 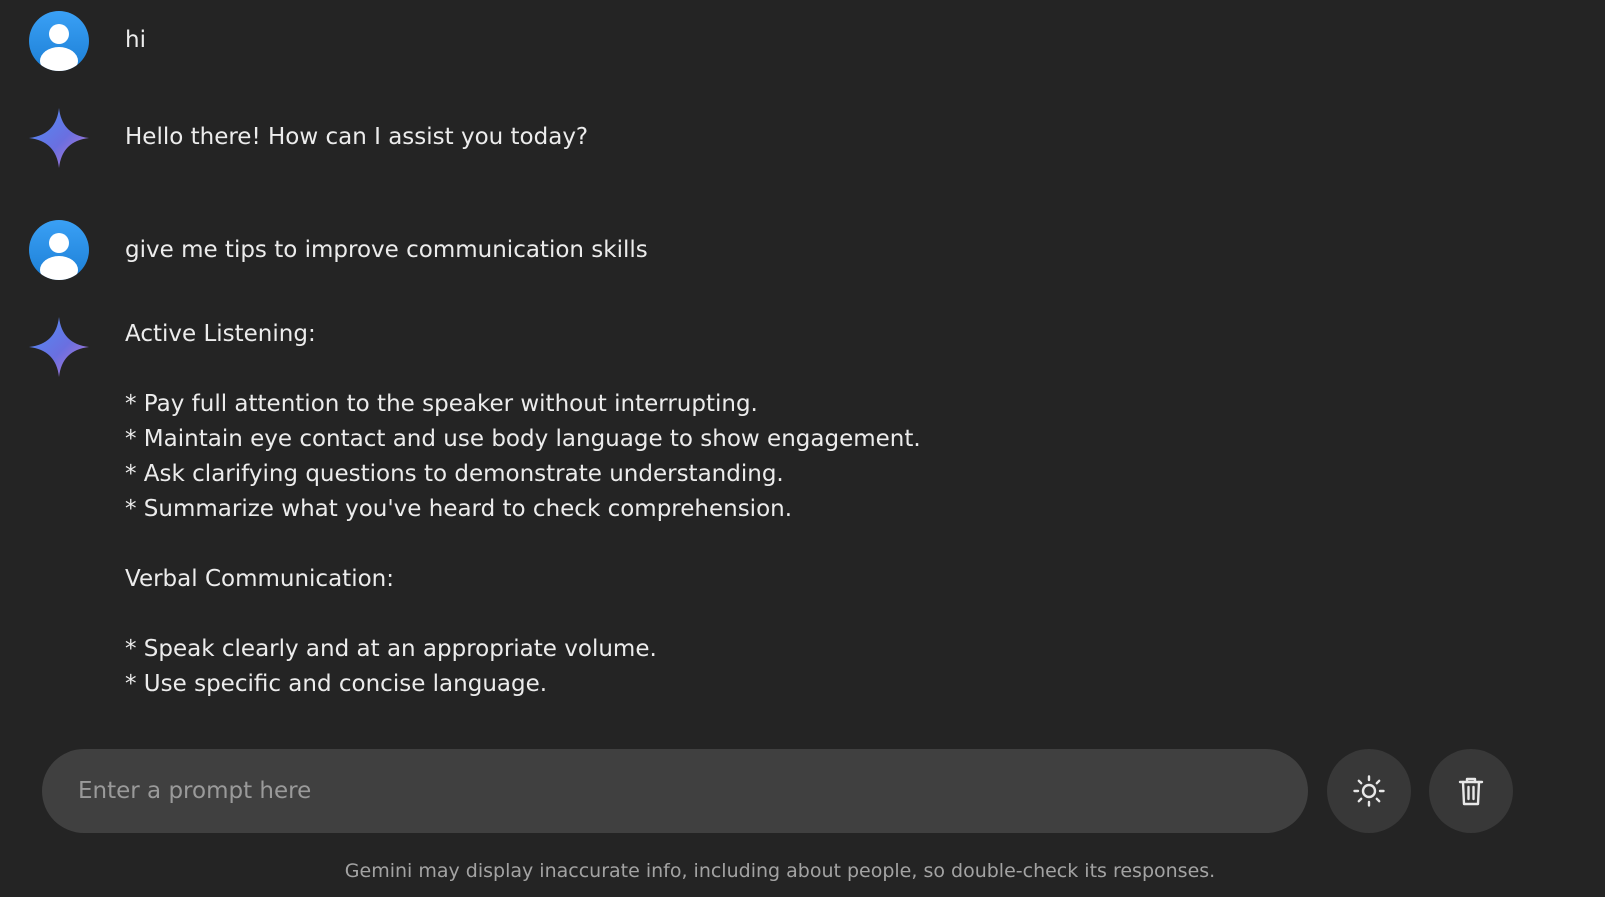 I want to click on trash-icon, so click(x=1471, y=791).